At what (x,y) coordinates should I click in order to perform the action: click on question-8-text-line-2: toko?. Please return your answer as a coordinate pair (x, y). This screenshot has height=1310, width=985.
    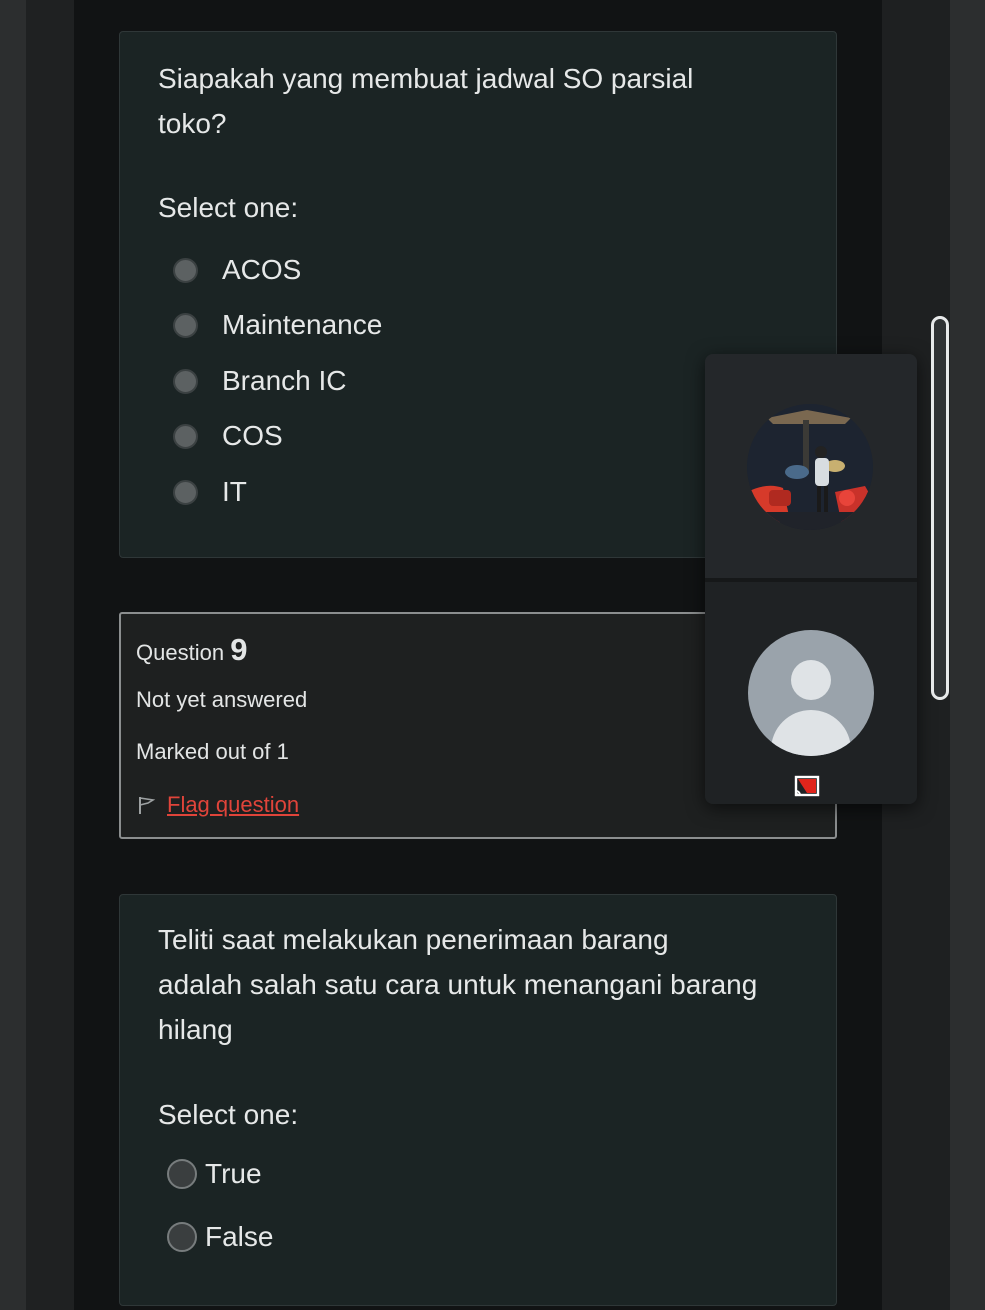
    Looking at the image, I should click on (192, 123).